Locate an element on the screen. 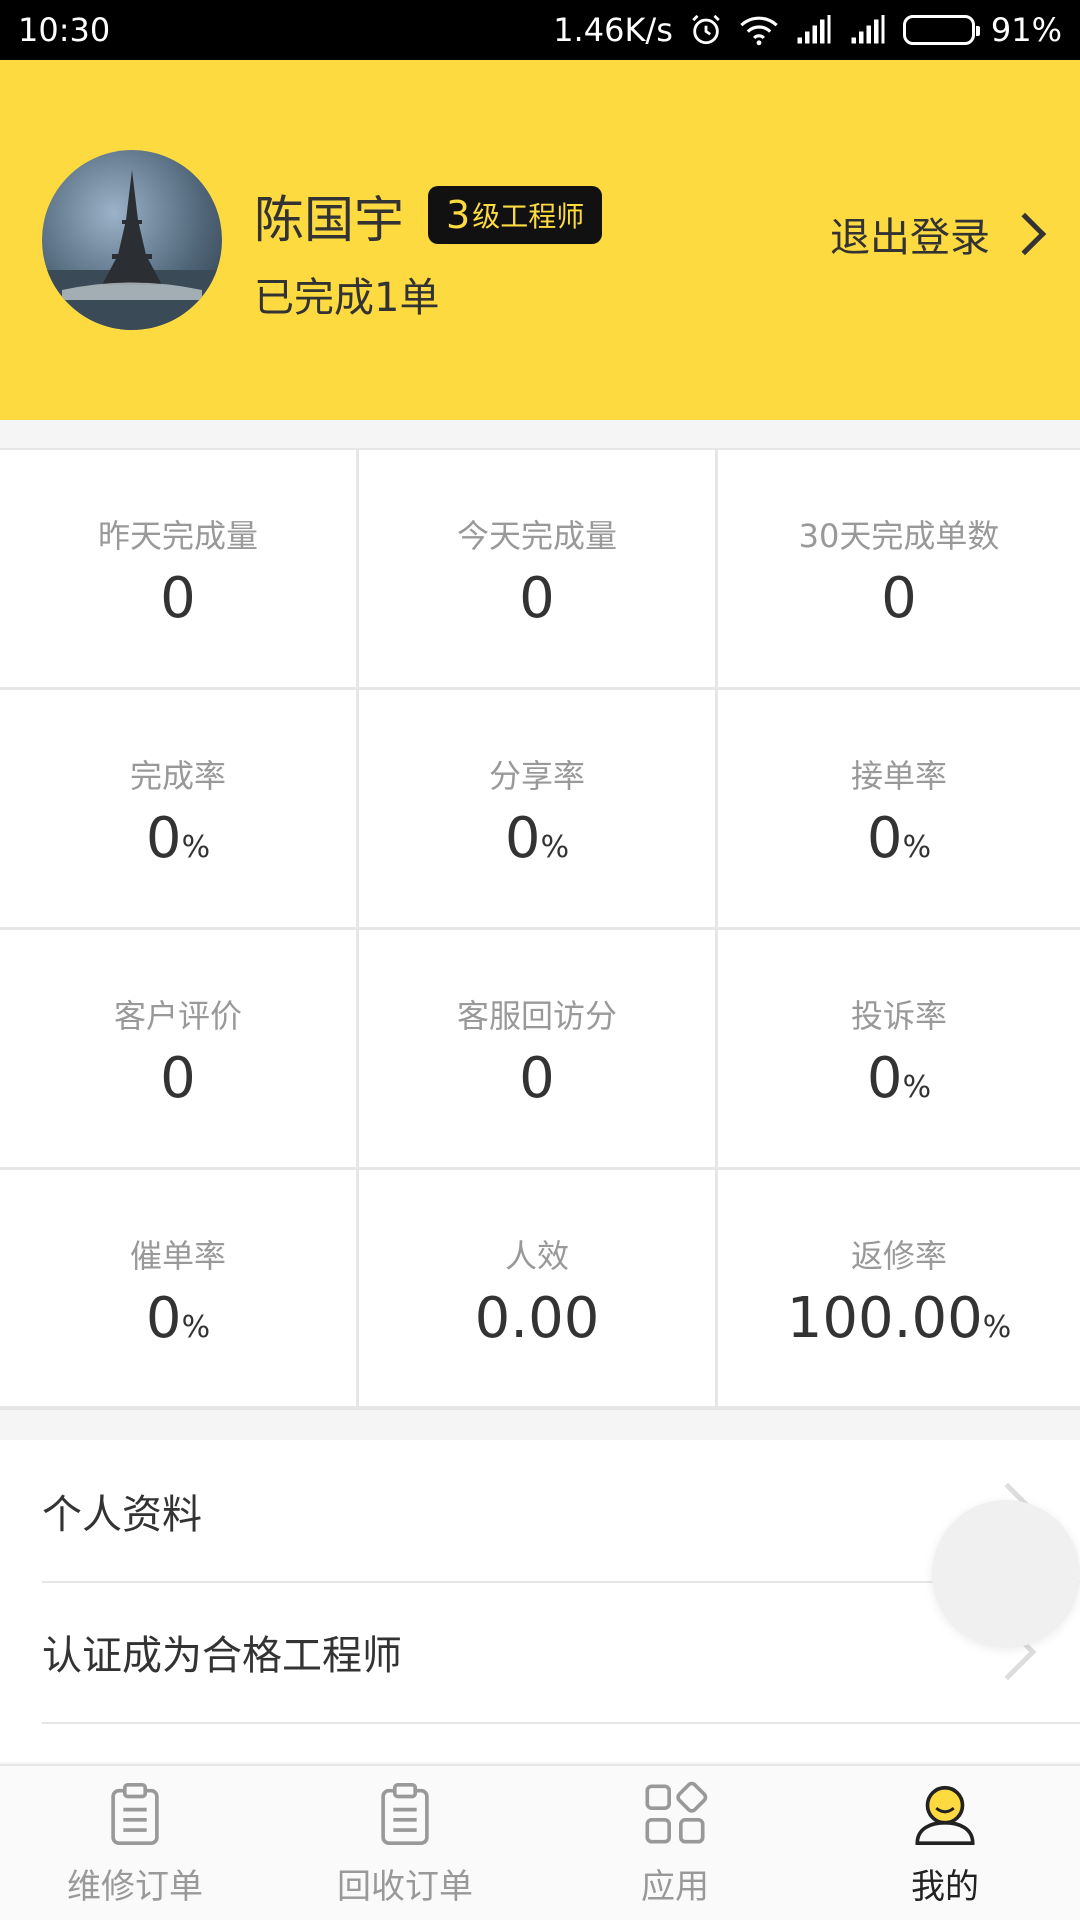 This screenshot has width=1080, height=1920. stat-label: 催单率 is located at coordinates (177, 1255).